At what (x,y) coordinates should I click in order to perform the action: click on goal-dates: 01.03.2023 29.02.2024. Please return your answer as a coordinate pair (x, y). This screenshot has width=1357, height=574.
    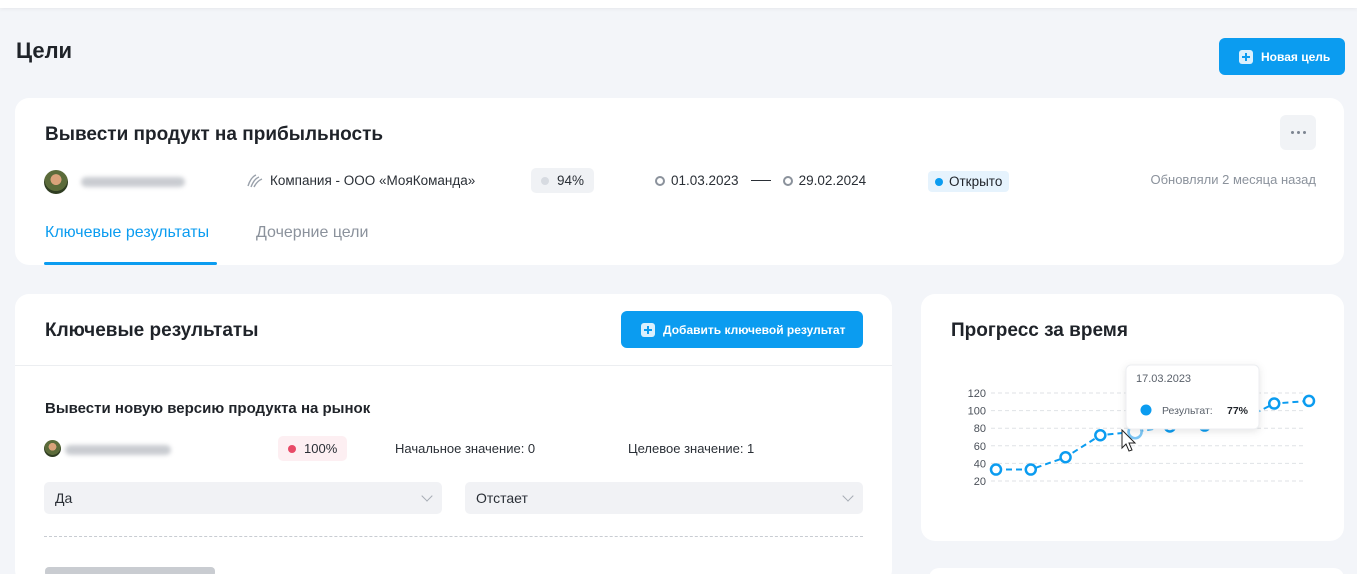
    Looking at the image, I should click on (760, 180).